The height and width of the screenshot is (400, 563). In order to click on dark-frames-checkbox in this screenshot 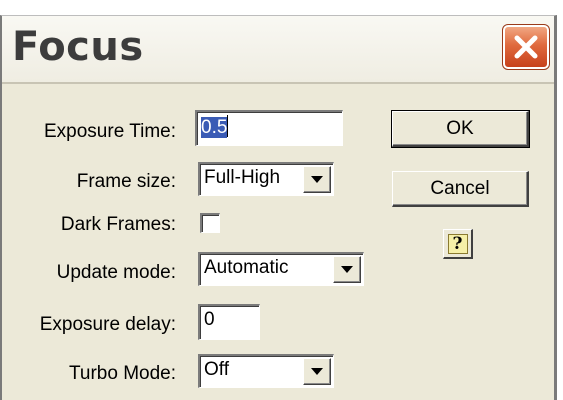, I will do `click(210, 223)`.